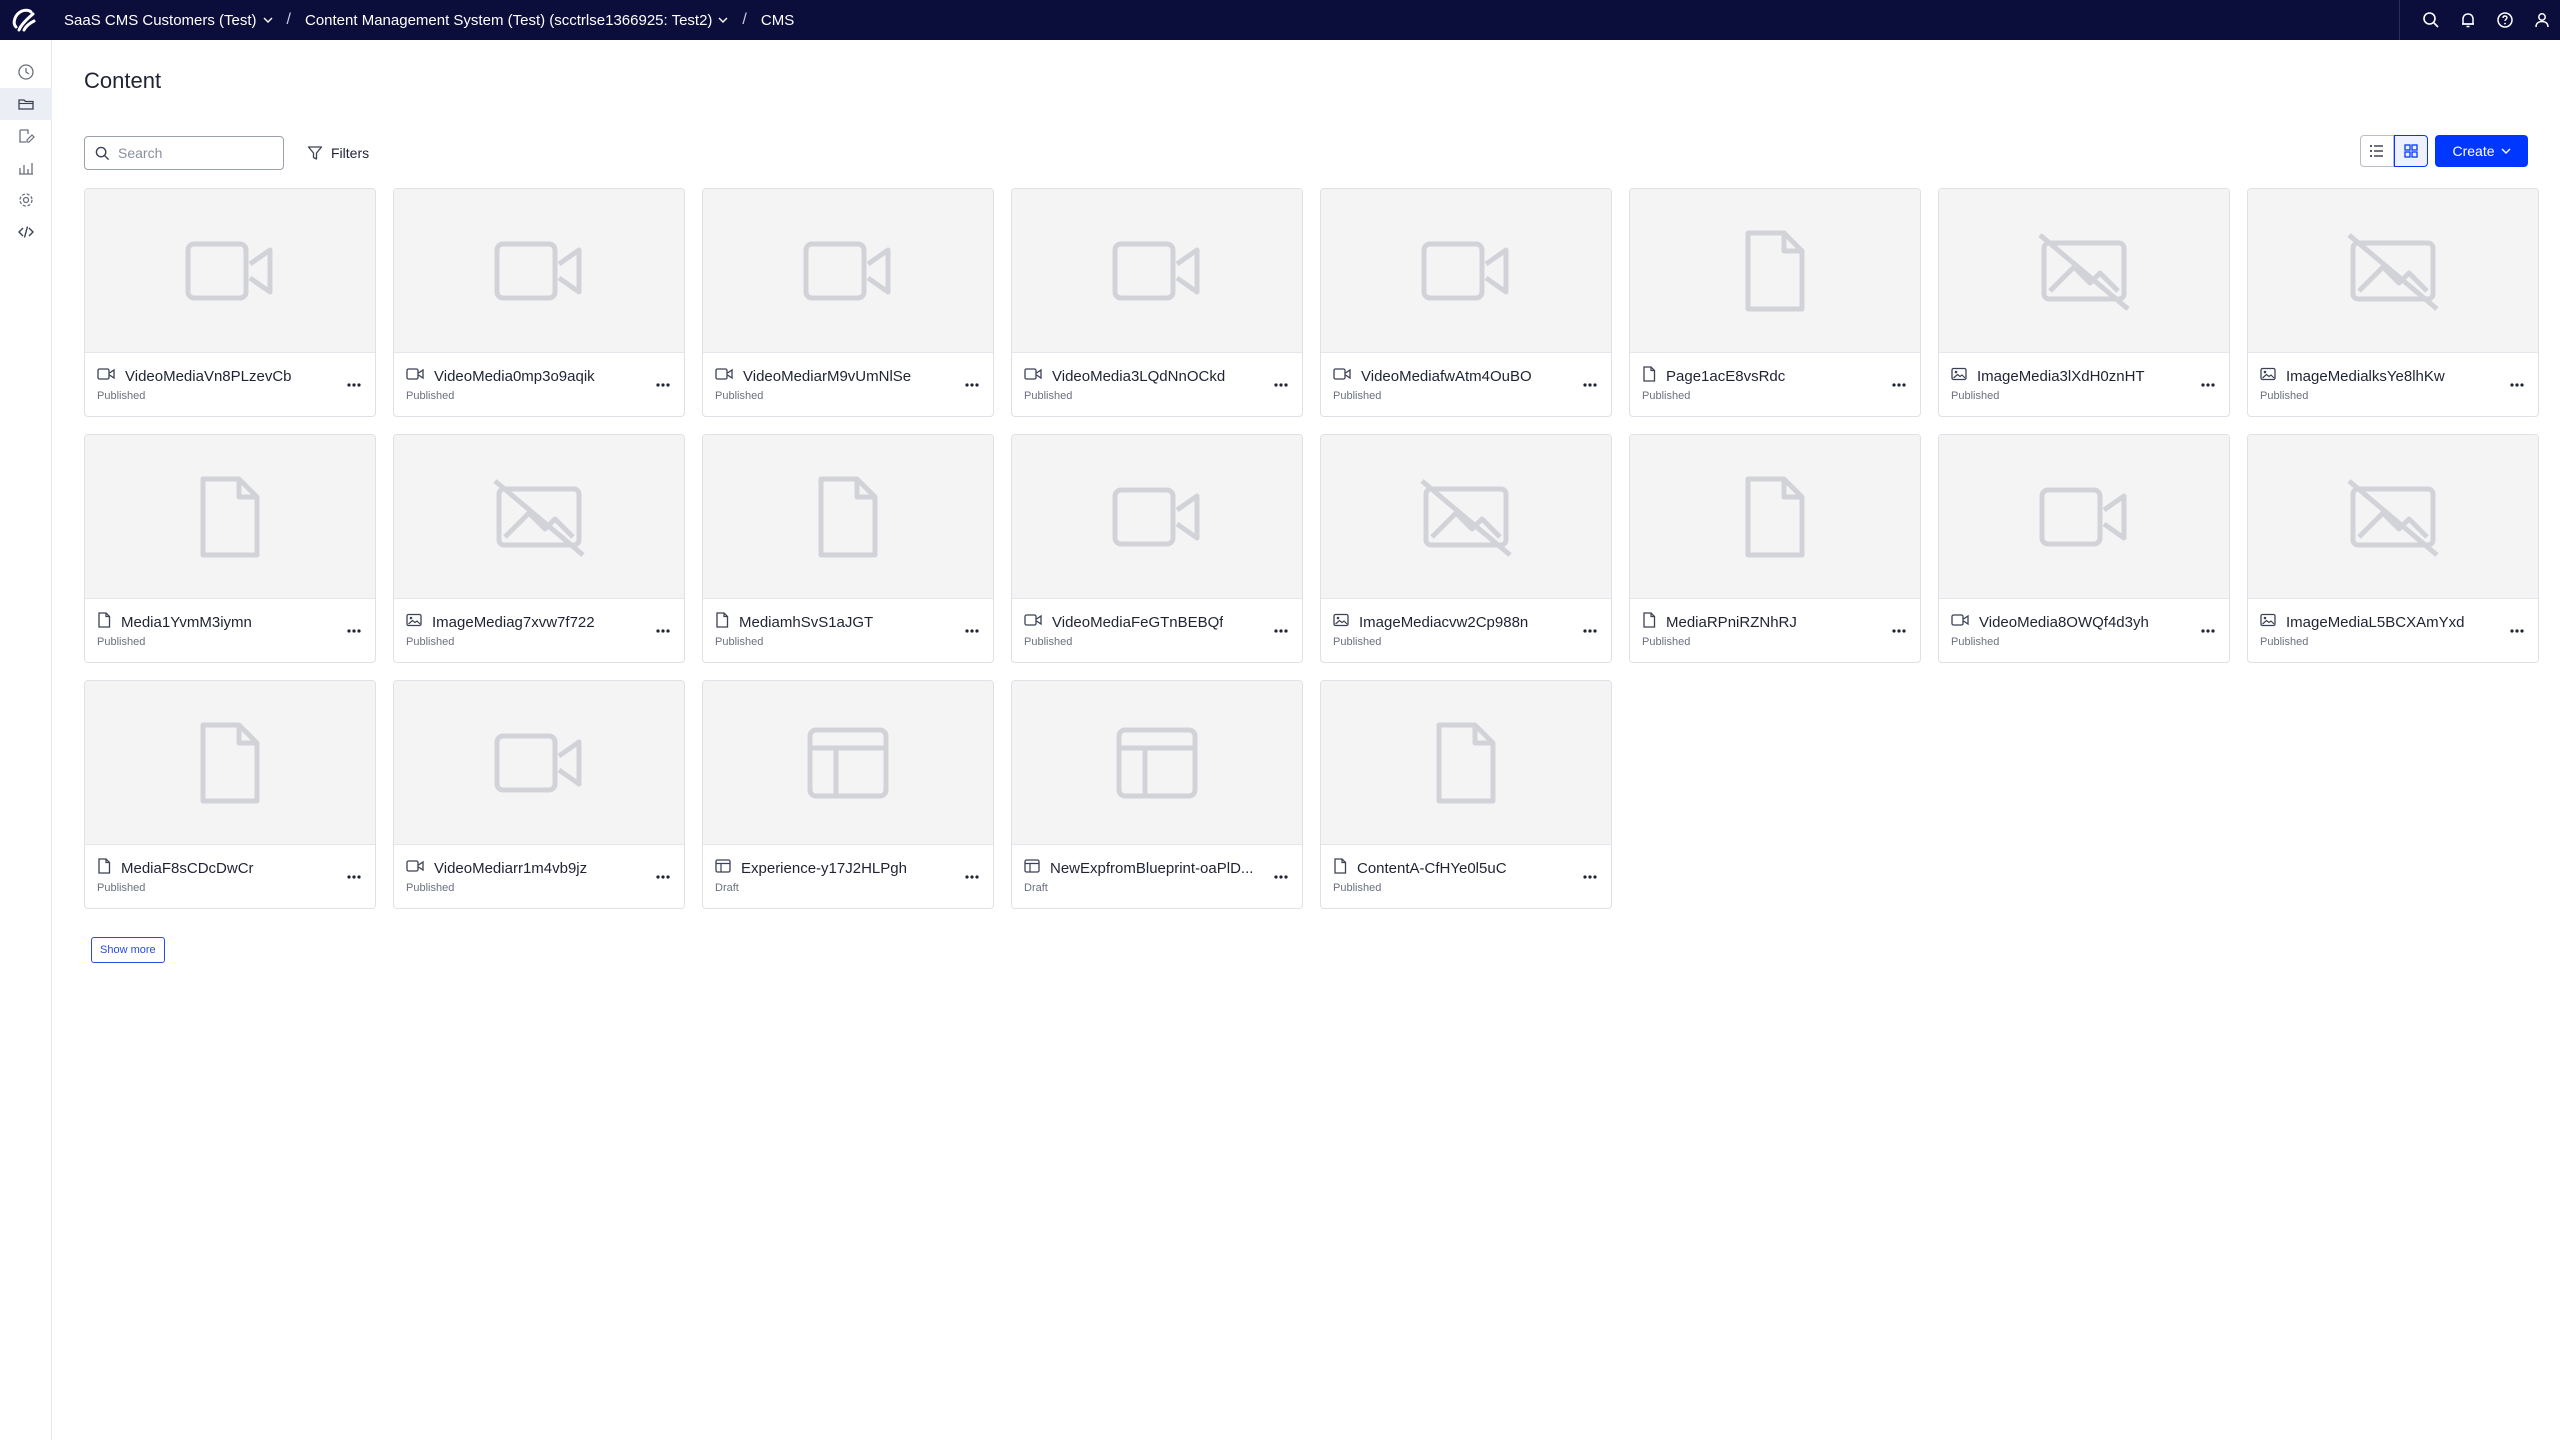 The height and width of the screenshot is (1440, 2560). I want to click on left-rail, so click(26, 740).